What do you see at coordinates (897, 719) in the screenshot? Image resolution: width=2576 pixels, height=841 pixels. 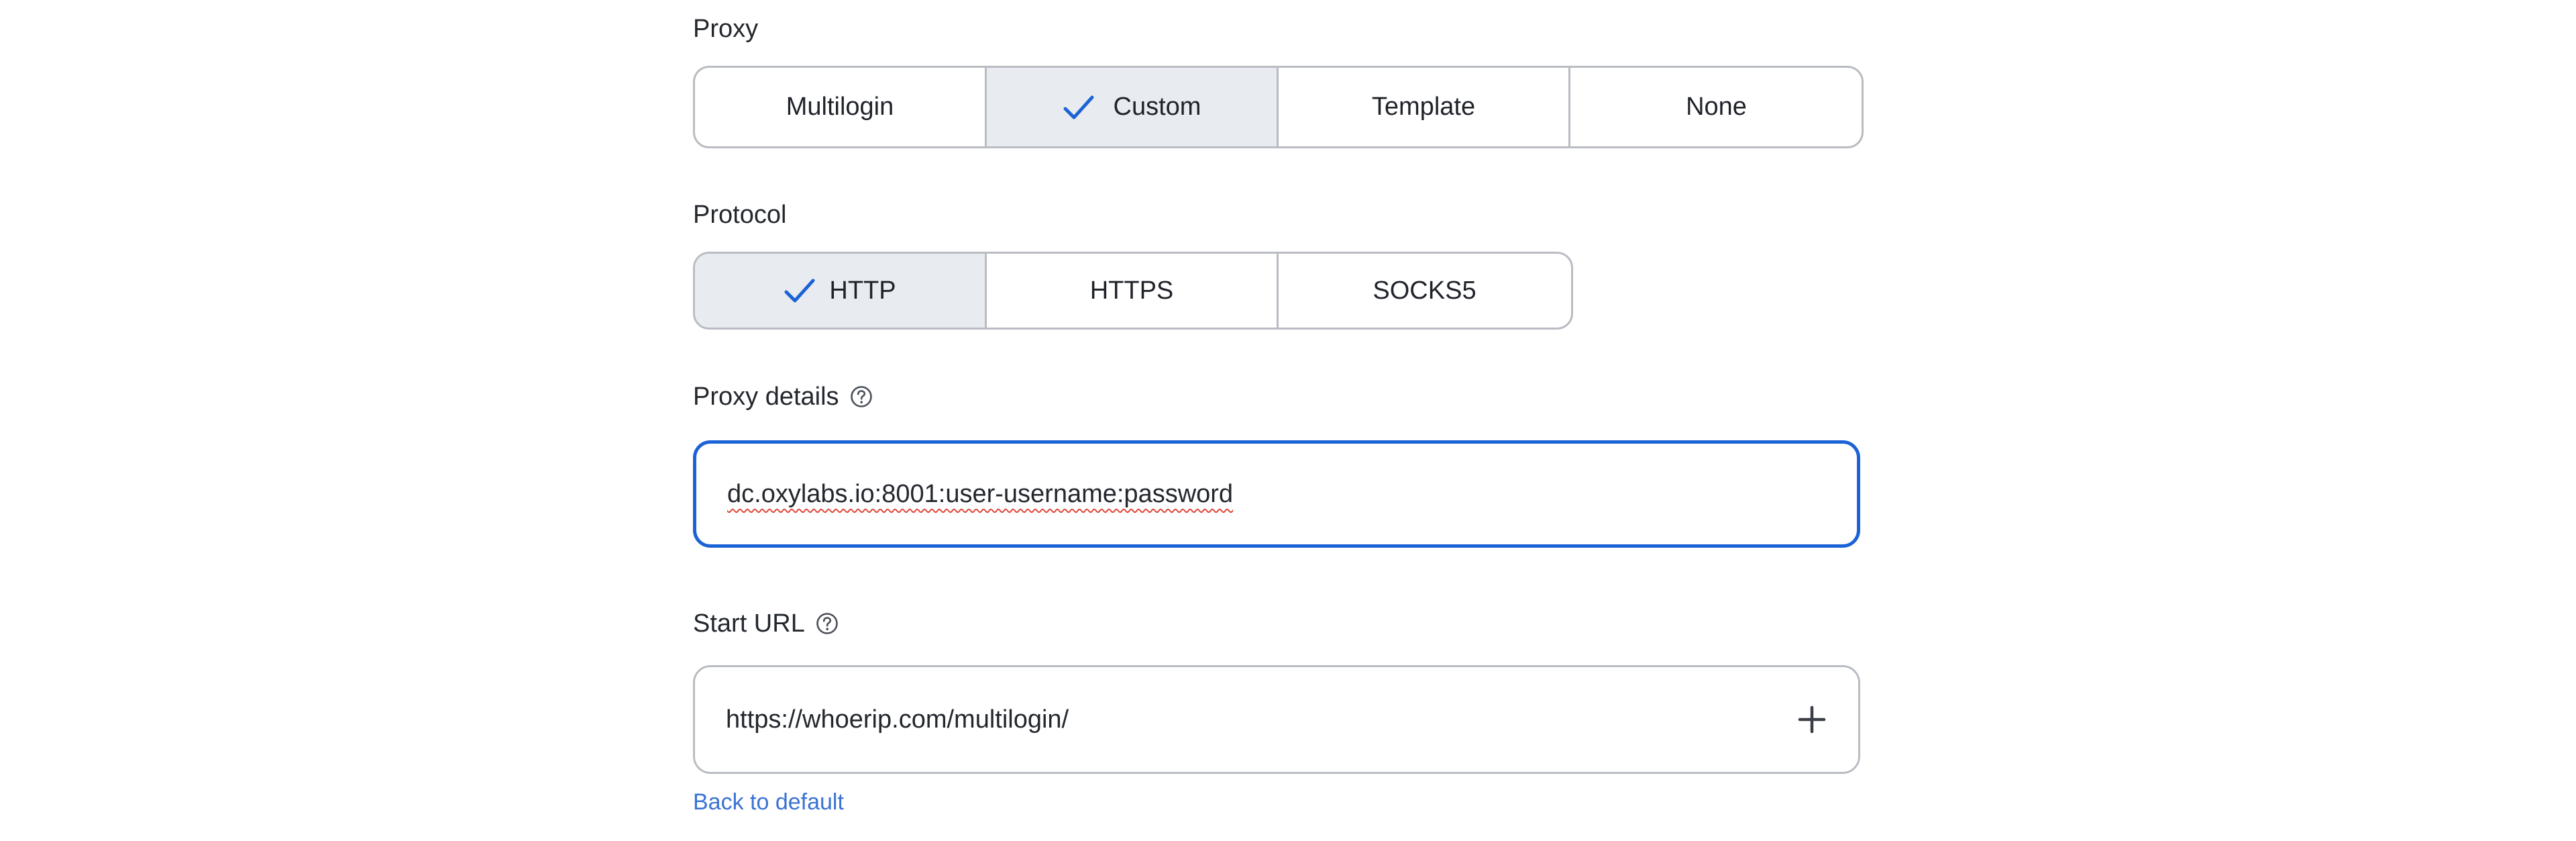 I see `start-url-value: https://whoerip.com/multilogin/` at bounding box center [897, 719].